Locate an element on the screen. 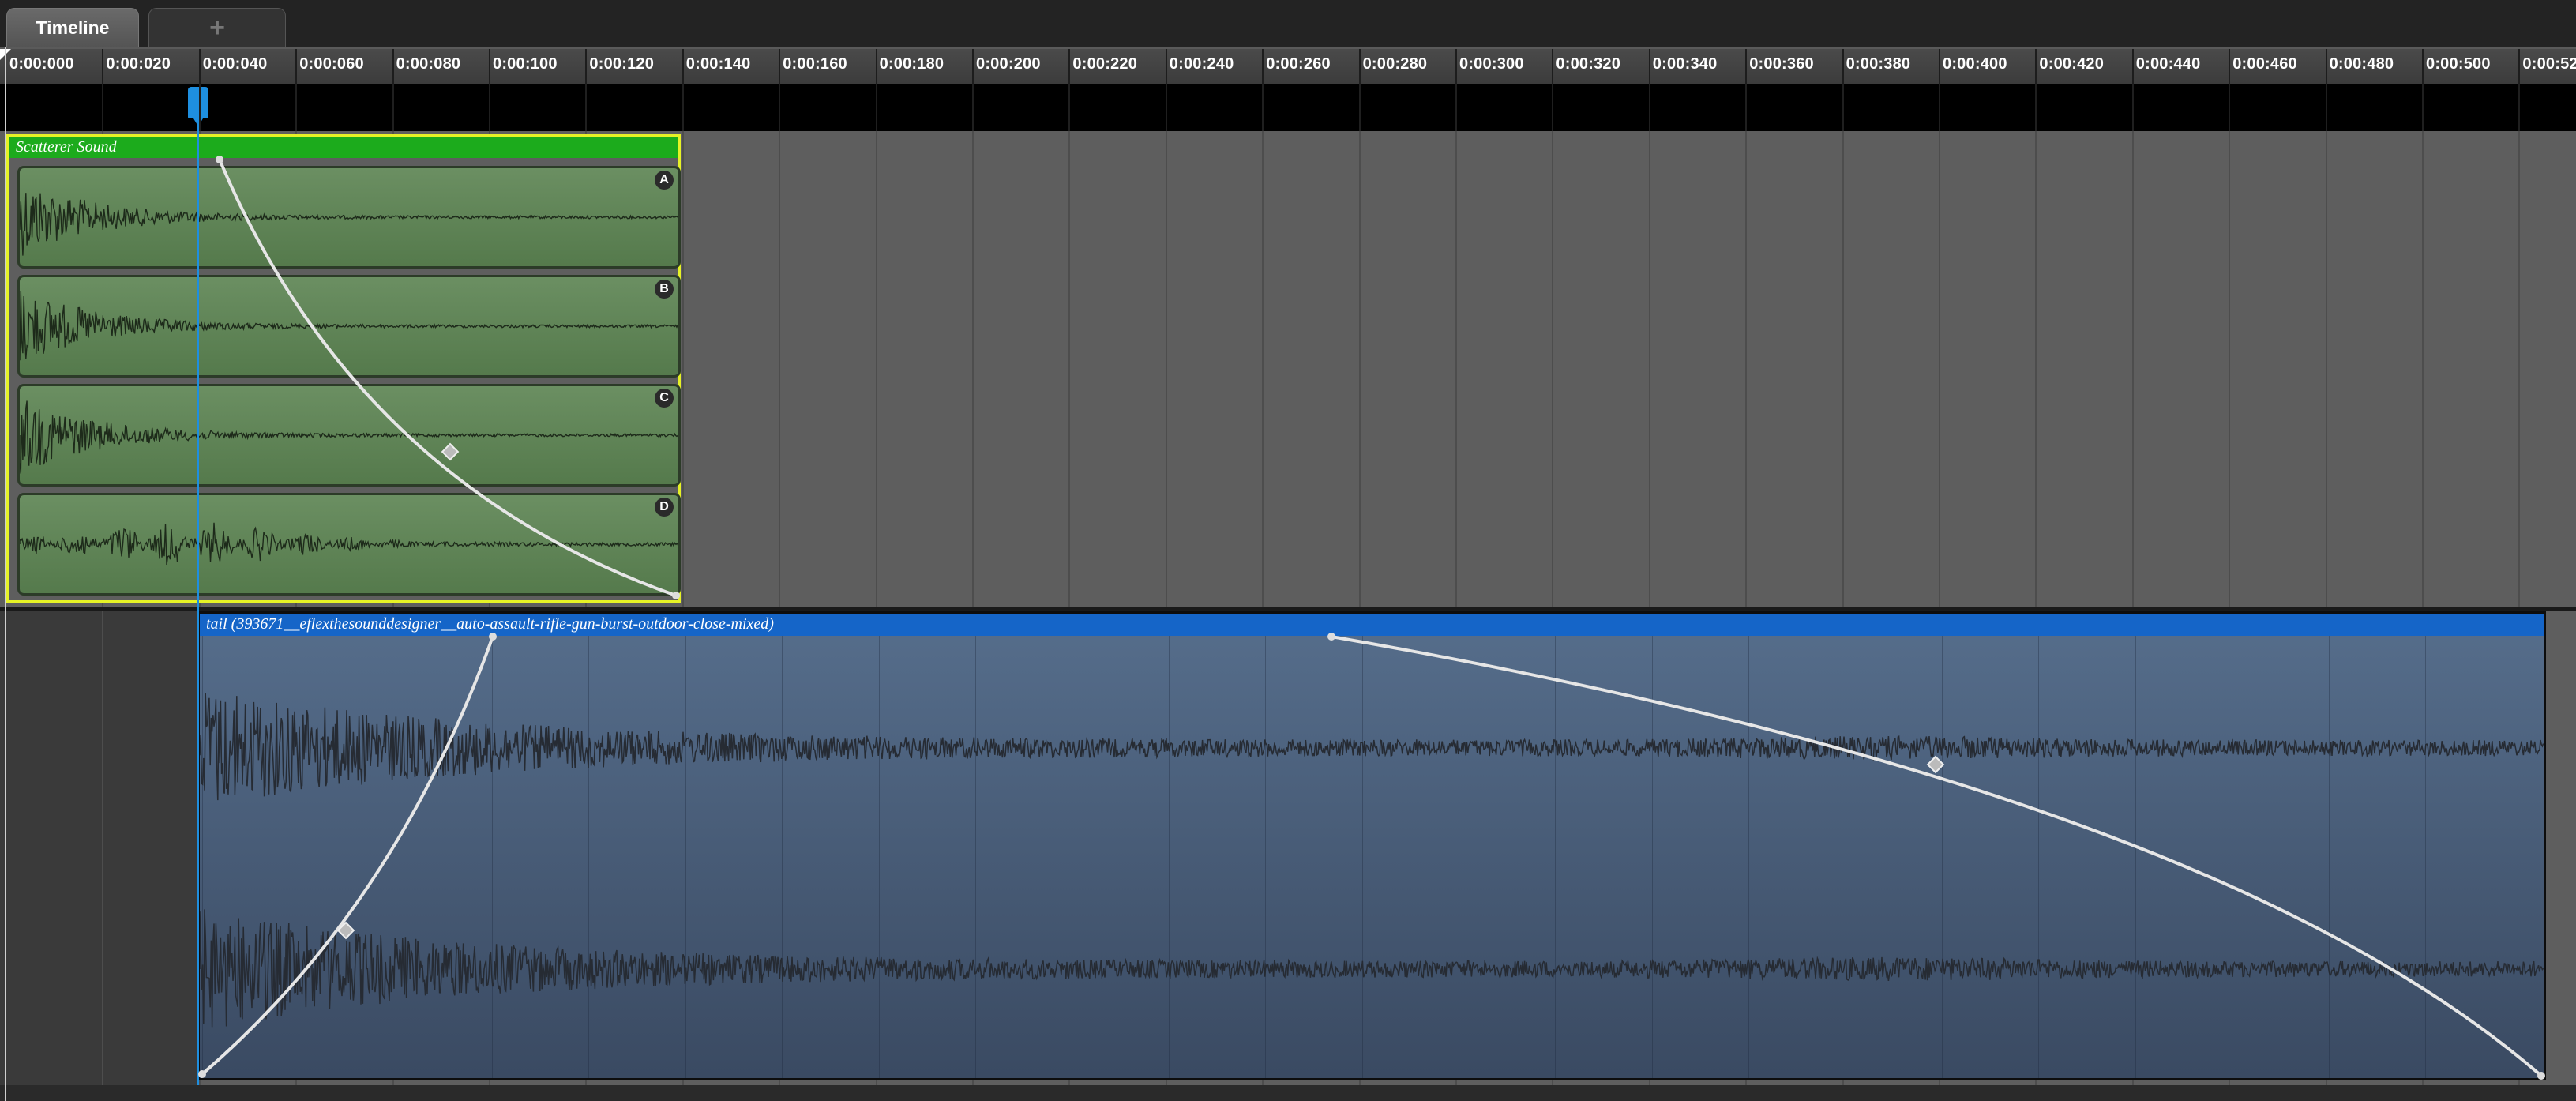  scatterer-clip-title: Scatterer Sound is located at coordinates (66, 147).